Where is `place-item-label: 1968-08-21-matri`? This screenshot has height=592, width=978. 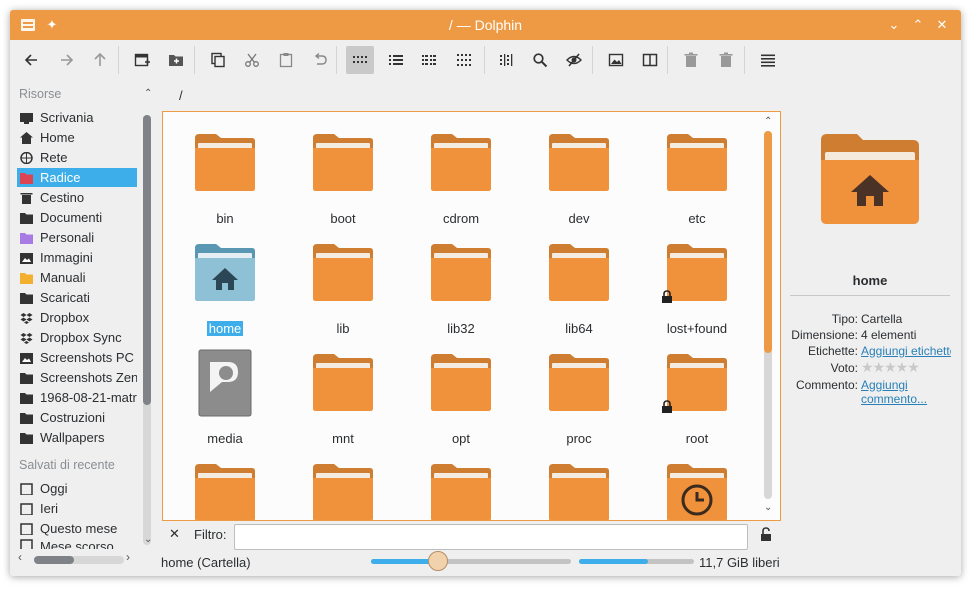 place-item-label: 1968-08-21-matri is located at coordinates (88, 397).